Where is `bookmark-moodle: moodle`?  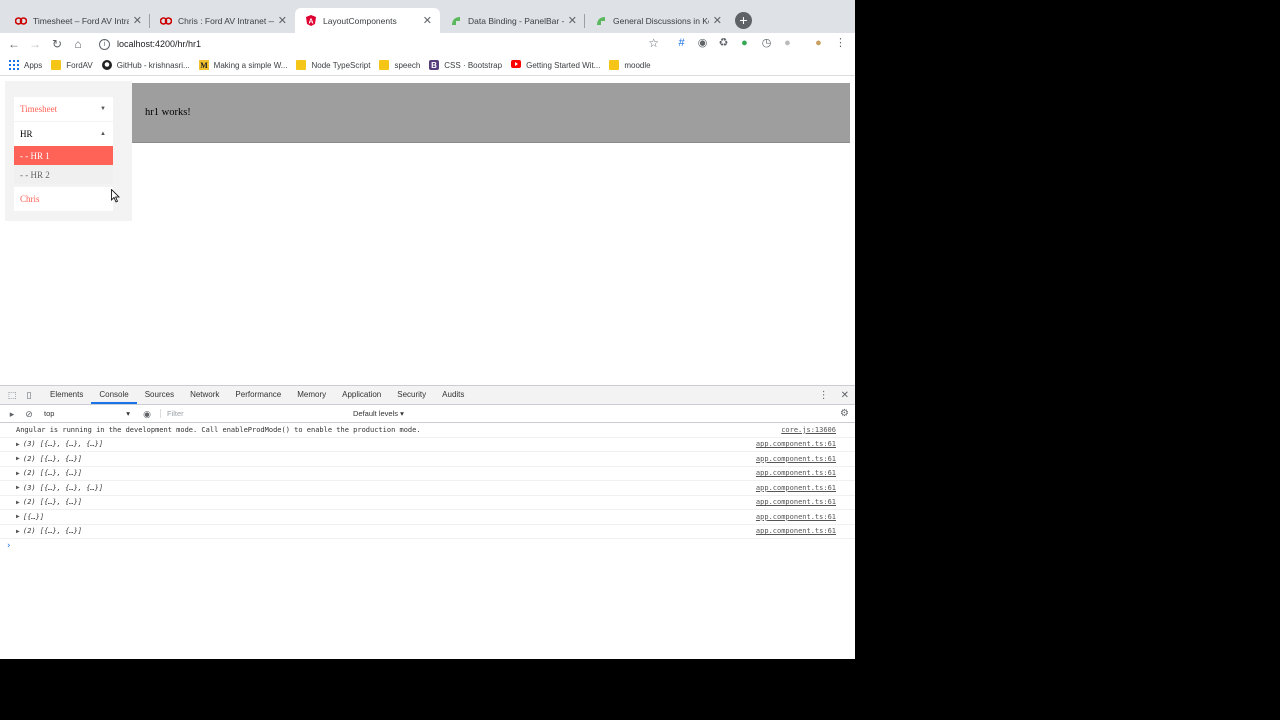
bookmark-moodle: moodle is located at coordinates (630, 65).